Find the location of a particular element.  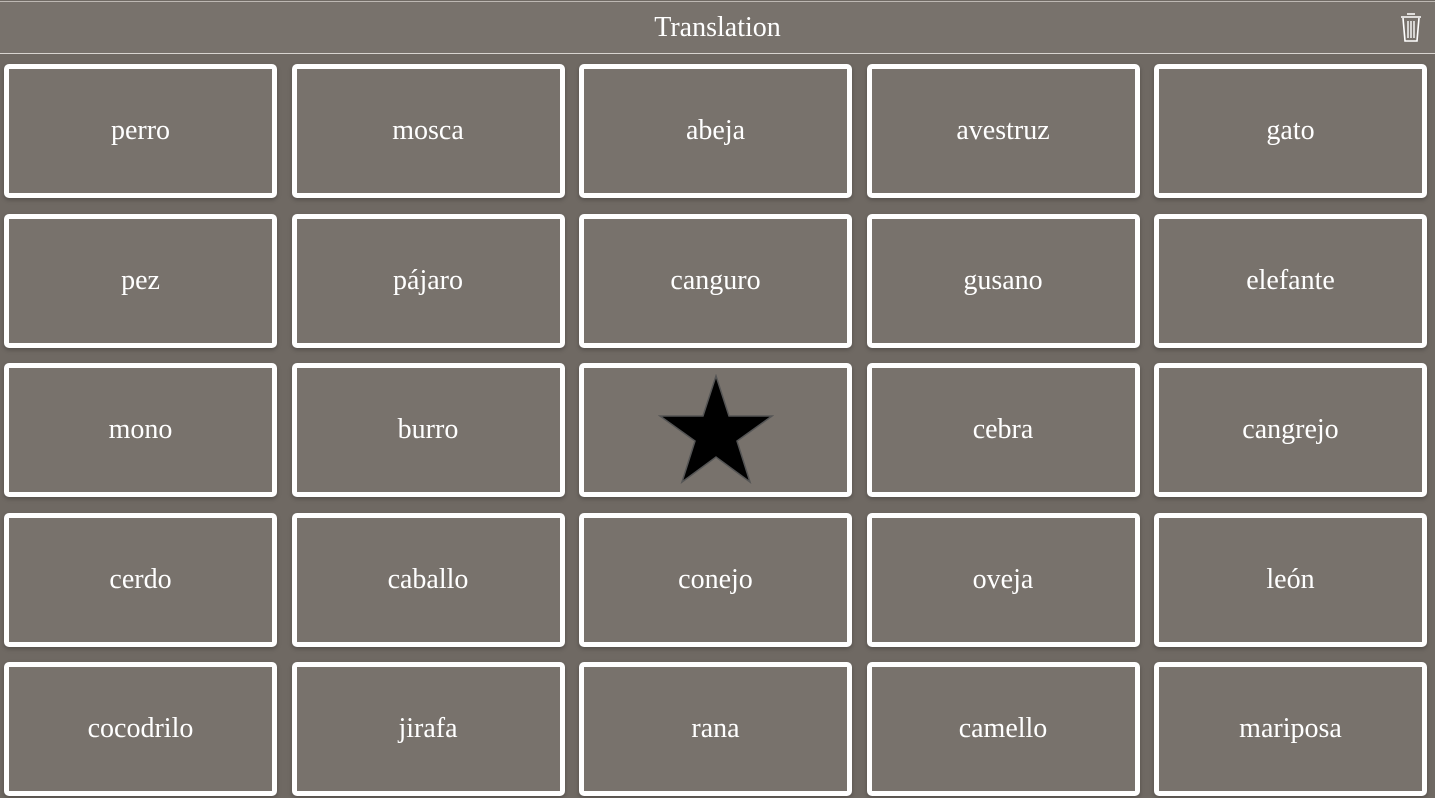

word-label: rana is located at coordinates (715, 728).